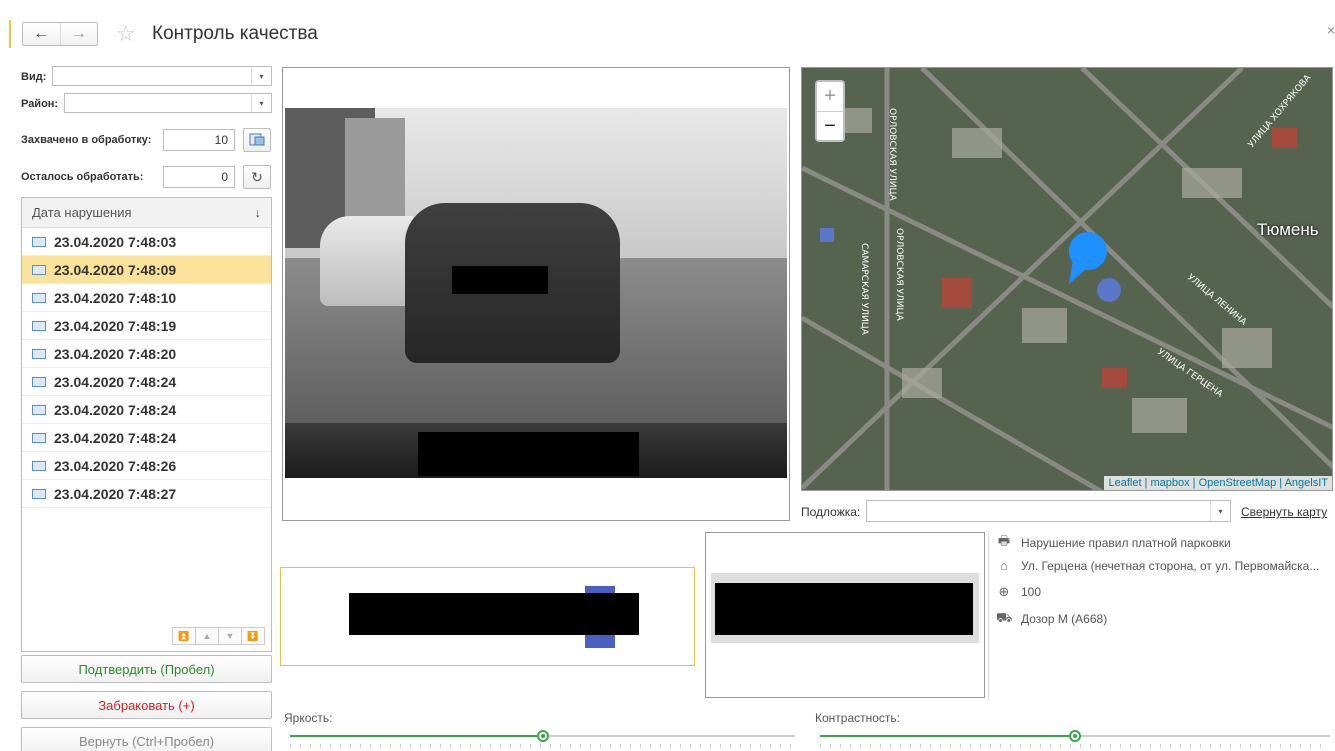 The height and width of the screenshot is (751, 1335). What do you see at coordinates (146, 213) in the screenshot?
I see `list-header: Дата нарушения ↓` at bounding box center [146, 213].